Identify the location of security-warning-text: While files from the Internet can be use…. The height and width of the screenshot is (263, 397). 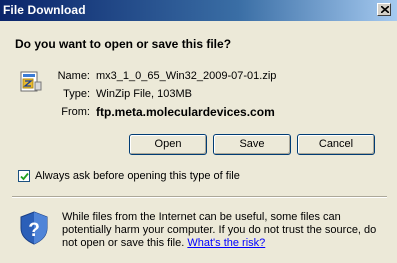
(224, 230).